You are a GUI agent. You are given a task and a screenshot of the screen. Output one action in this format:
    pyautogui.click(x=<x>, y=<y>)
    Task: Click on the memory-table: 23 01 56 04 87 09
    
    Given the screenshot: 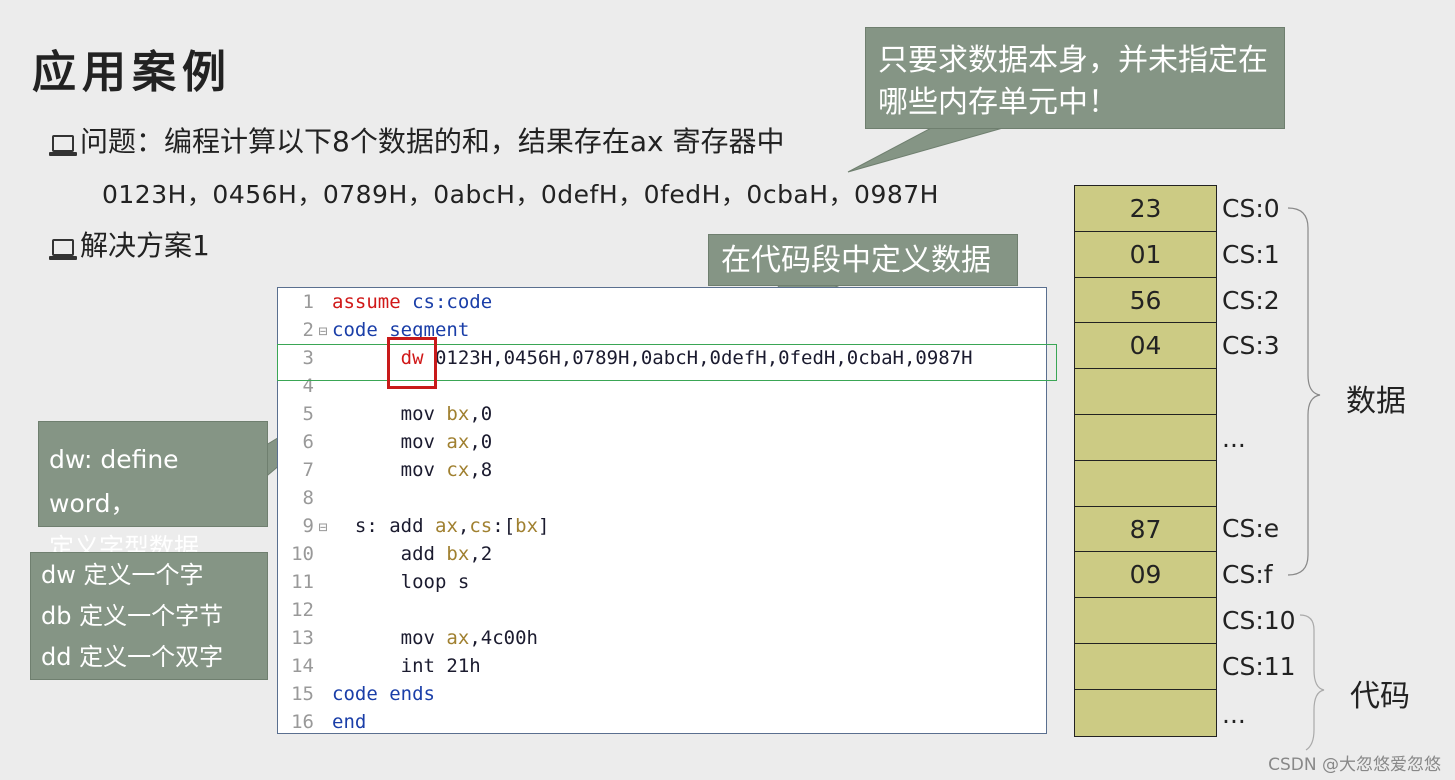 What is the action you would take?
    pyautogui.click(x=1145, y=461)
    